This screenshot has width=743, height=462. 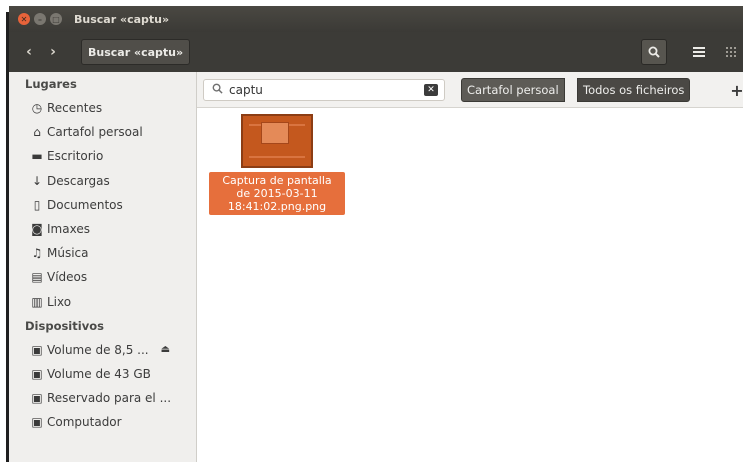 I want to click on music-icon: ♫, so click(x=37, y=253).